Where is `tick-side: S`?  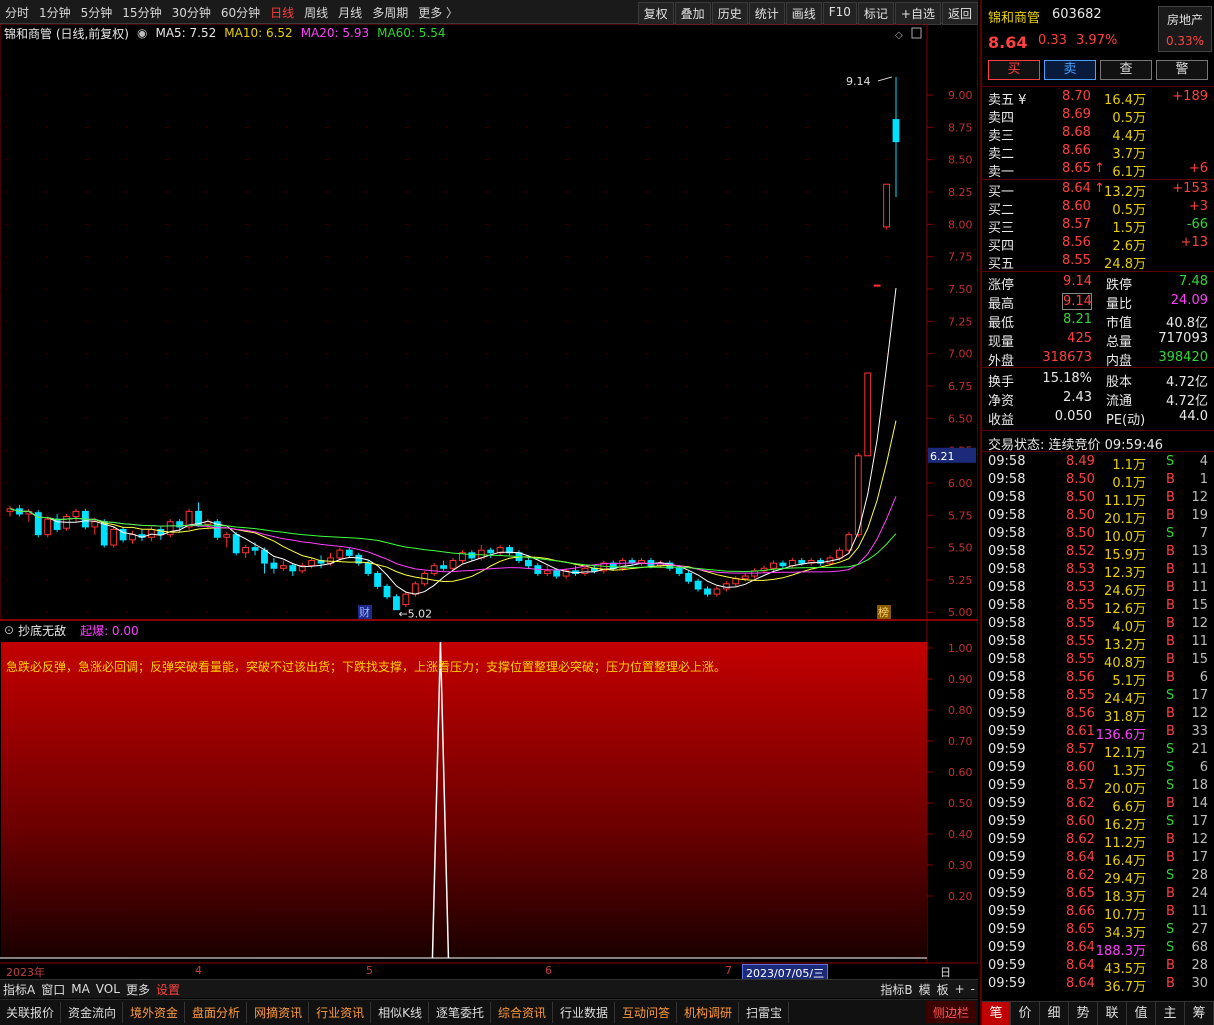 tick-side: S is located at coordinates (1170, 929).